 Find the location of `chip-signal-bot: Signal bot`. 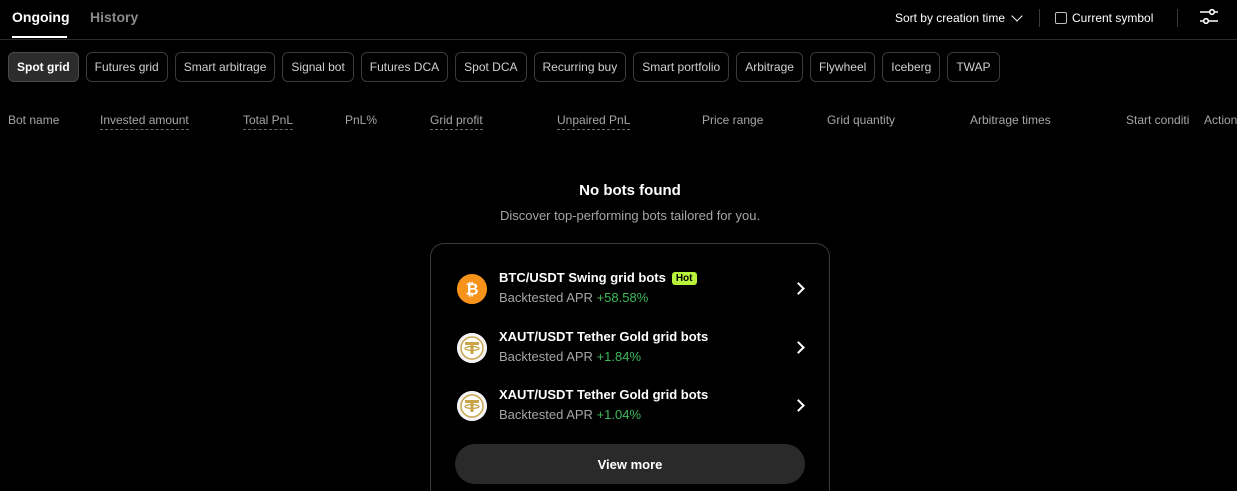

chip-signal-bot: Signal bot is located at coordinates (318, 67).